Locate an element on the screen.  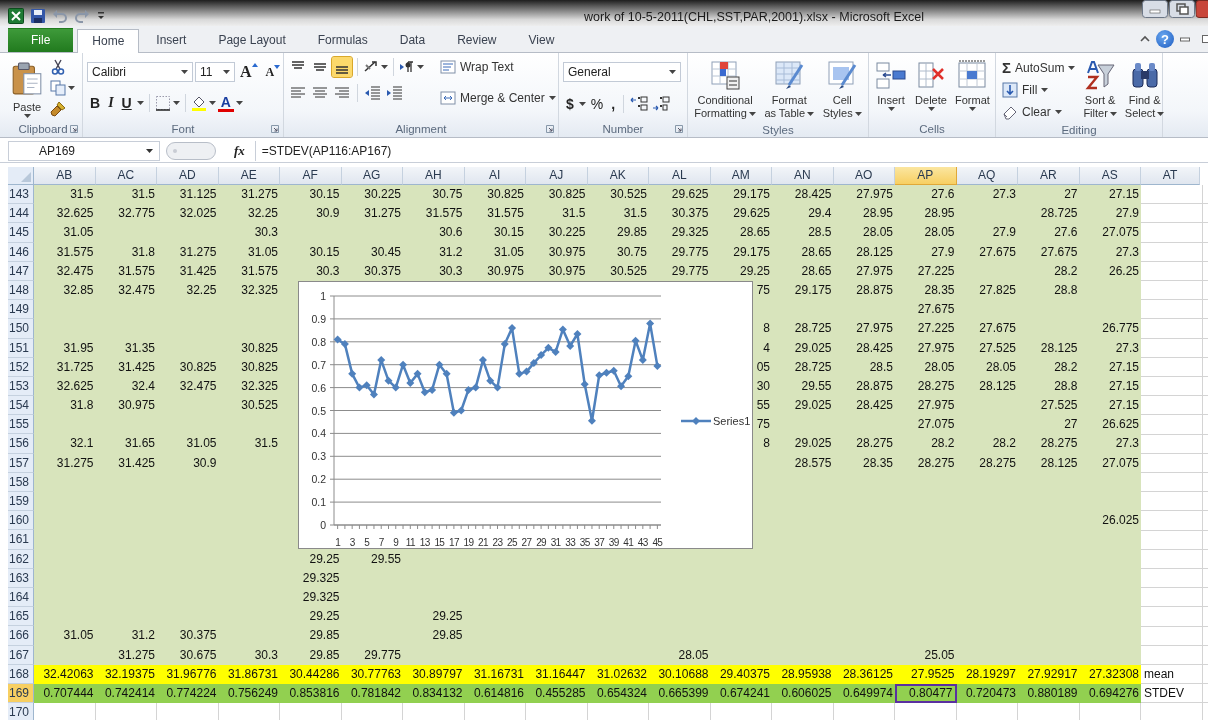
save-icon is located at coordinates (38, 16).